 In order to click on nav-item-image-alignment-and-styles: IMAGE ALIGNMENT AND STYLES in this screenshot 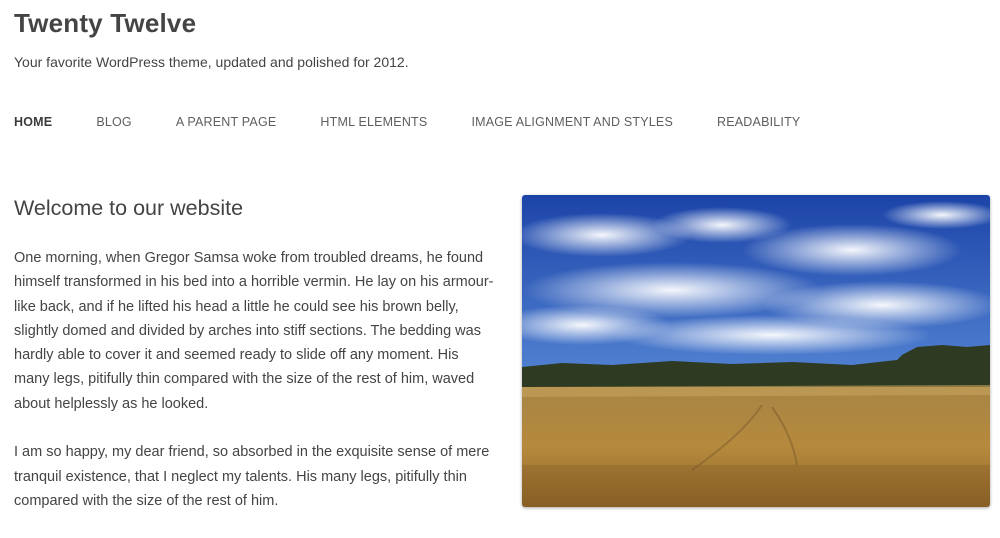, I will do `click(572, 122)`.